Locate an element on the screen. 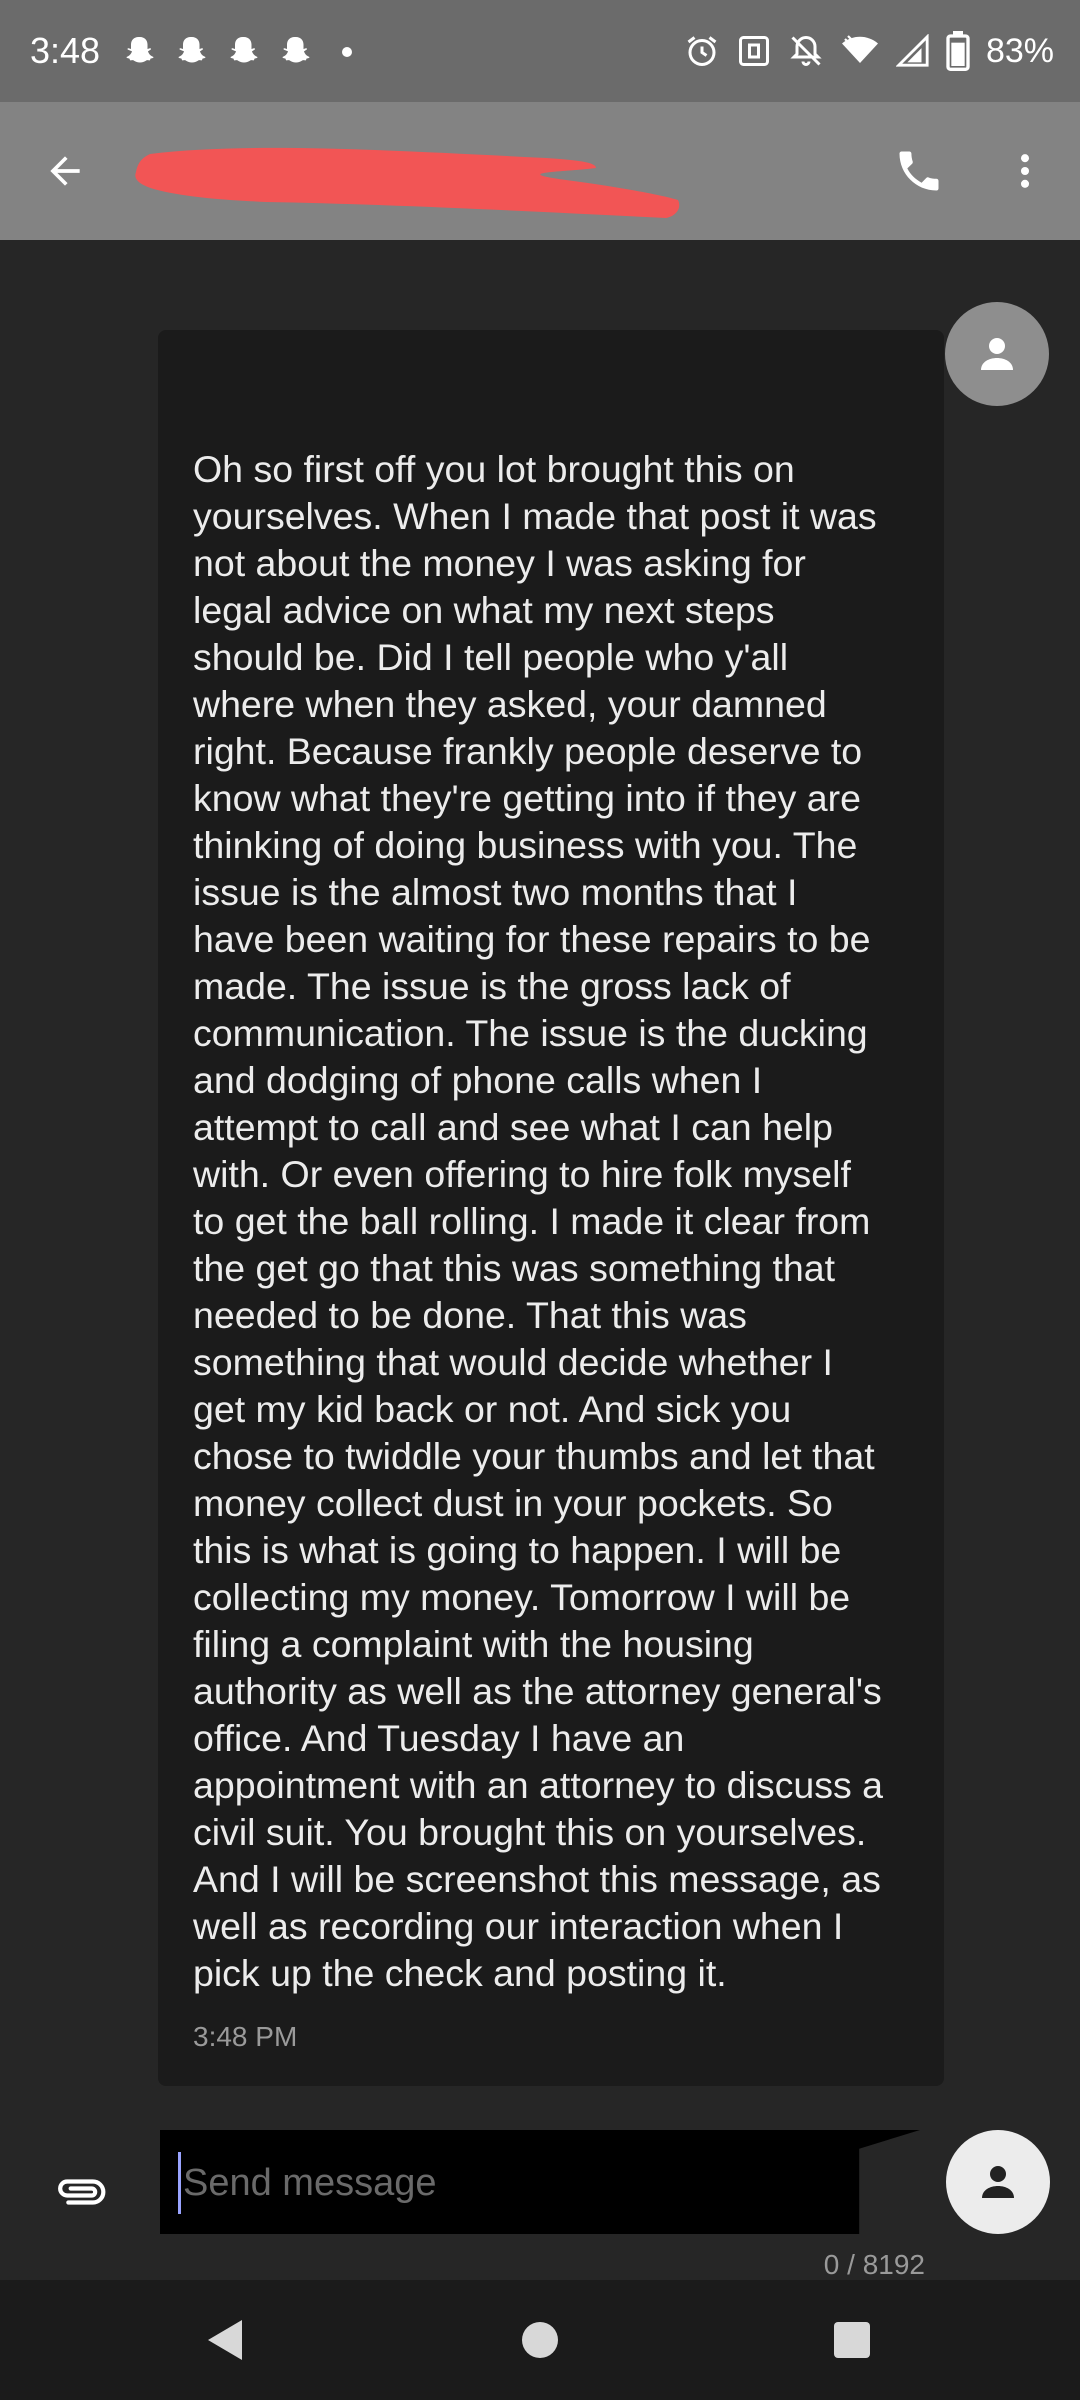 Image resolution: width=1080 pixels, height=2400 pixels. app-bar is located at coordinates (540, 171).